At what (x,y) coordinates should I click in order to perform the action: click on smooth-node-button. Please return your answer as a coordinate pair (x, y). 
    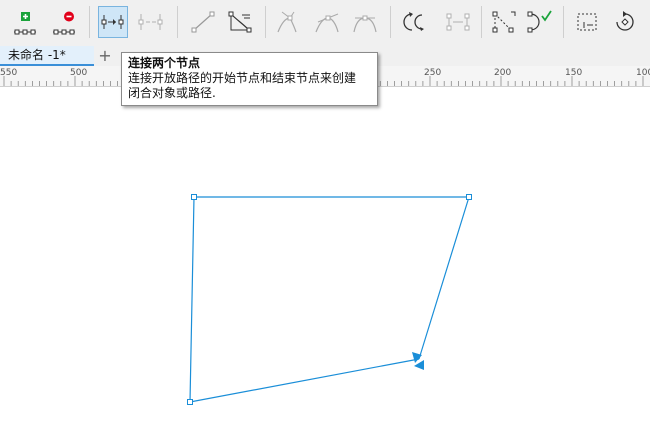
    Looking at the image, I should click on (327, 22).